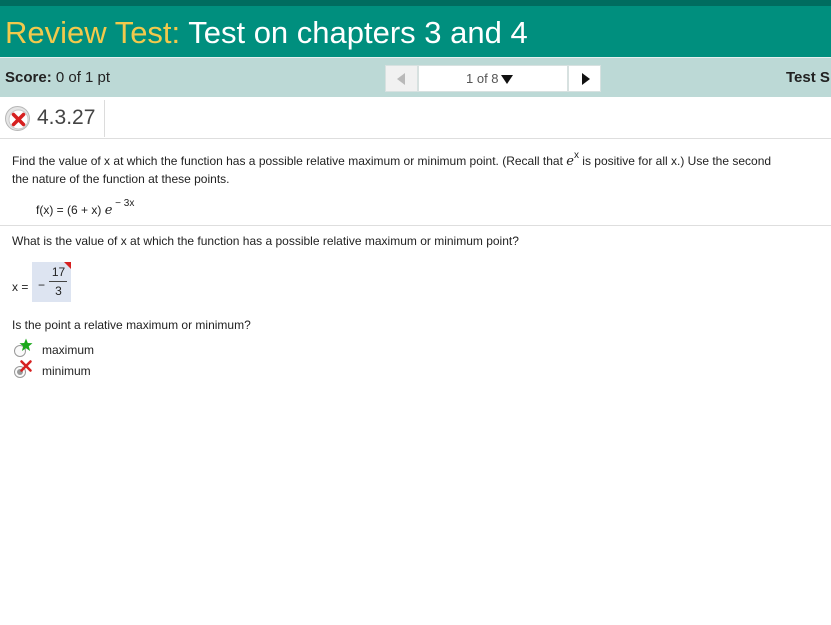  What do you see at coordinates (104, 118) in the screenshot?
I see `header-divider` at bounding box center [104, 118].